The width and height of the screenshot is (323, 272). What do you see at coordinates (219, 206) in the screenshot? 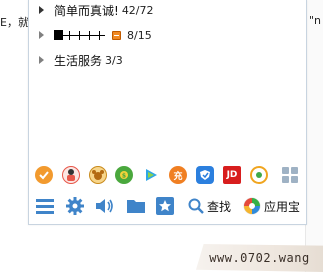
I see `search-label: 查找` at bounding box center [219, 206].